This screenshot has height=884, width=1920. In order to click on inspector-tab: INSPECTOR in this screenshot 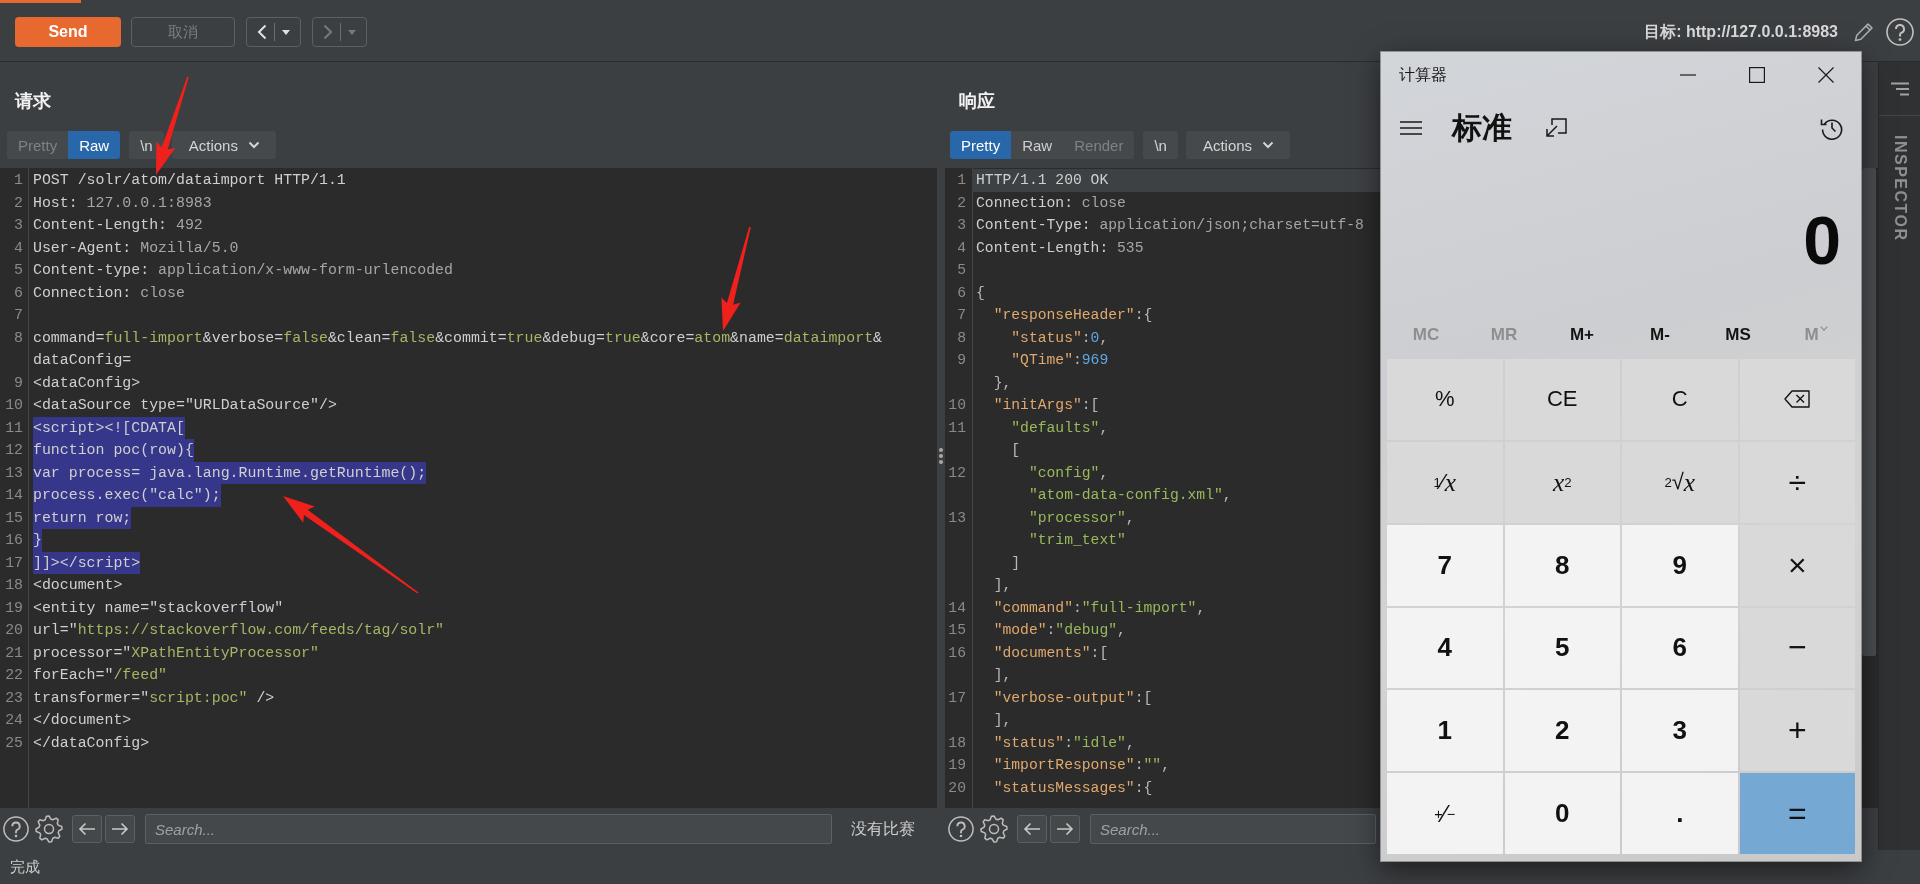, I will do `click(1899, 188)`.